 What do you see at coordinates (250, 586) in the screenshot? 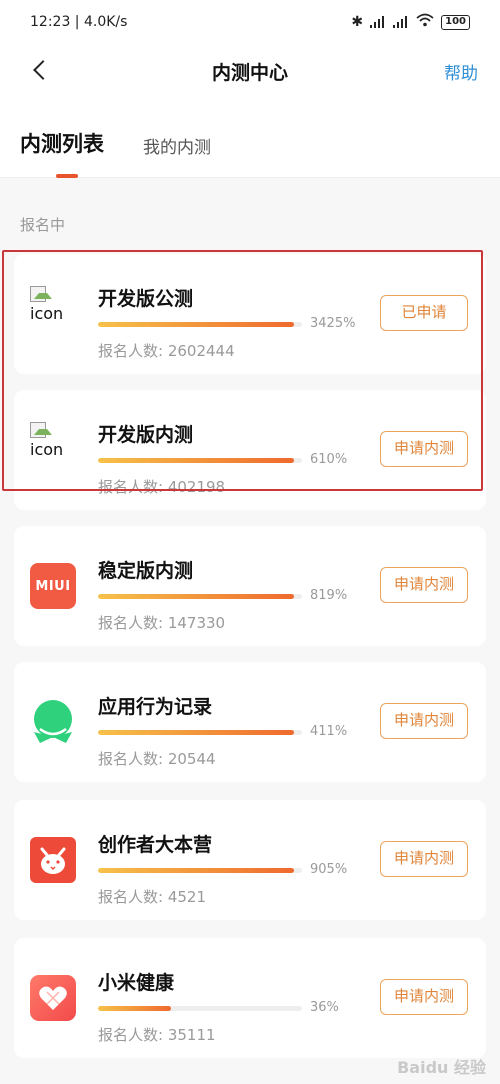
I see `list-item: MIUI 稳定版内测 819% 报名人数: 147330 申请内测` at bounding box center [250, 586].